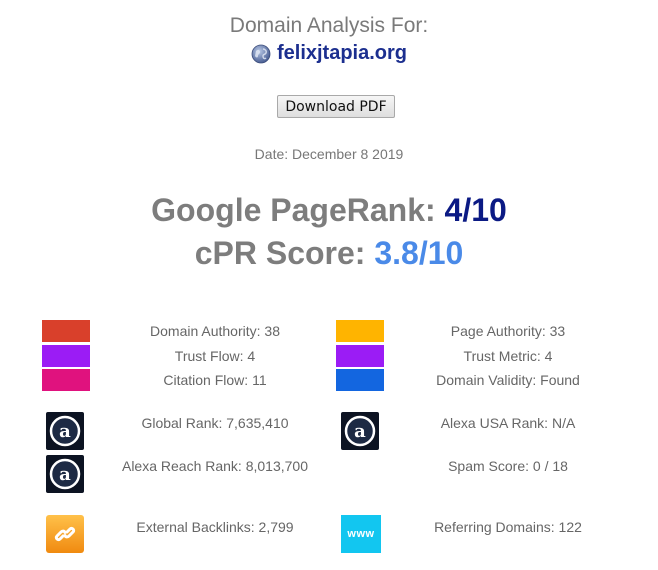 This screenshot has width=658, height=570. Describe the element at coordinates (66, 331) in the screenshot. I see `domain-authority-swatch` at that location.